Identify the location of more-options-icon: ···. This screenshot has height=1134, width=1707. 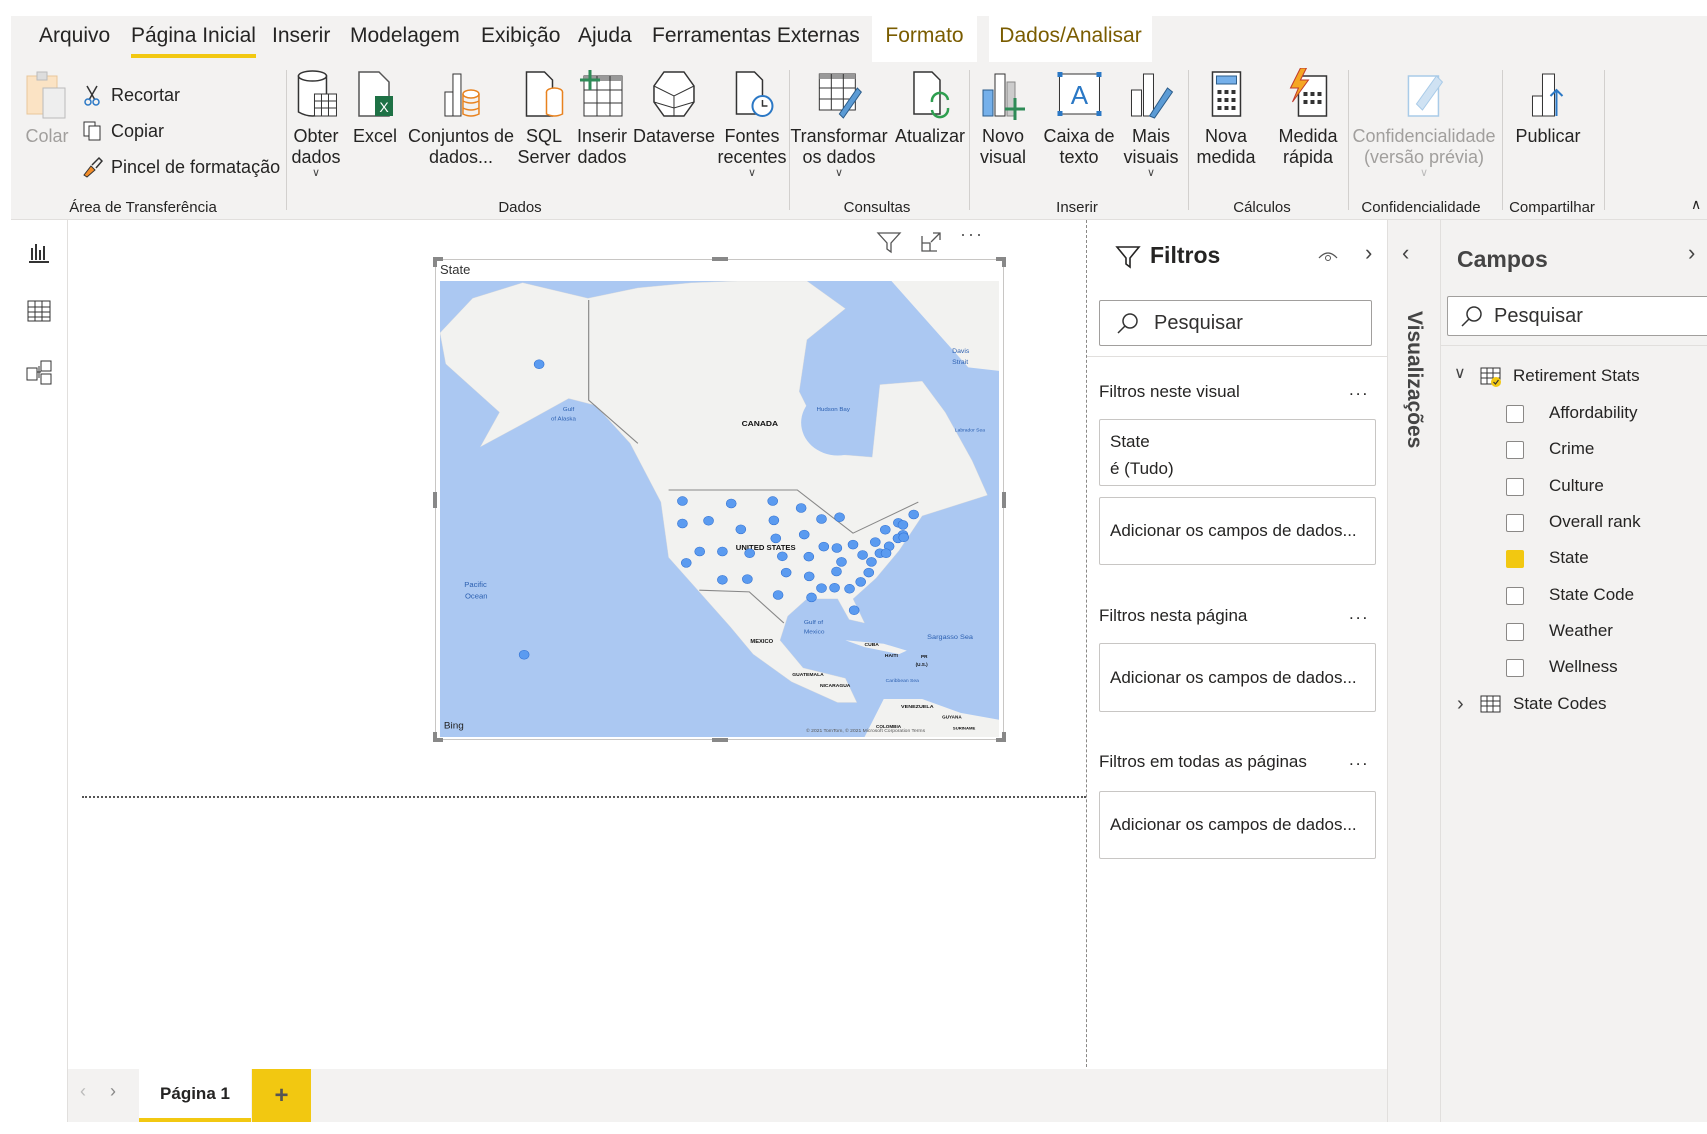
(972, 234).